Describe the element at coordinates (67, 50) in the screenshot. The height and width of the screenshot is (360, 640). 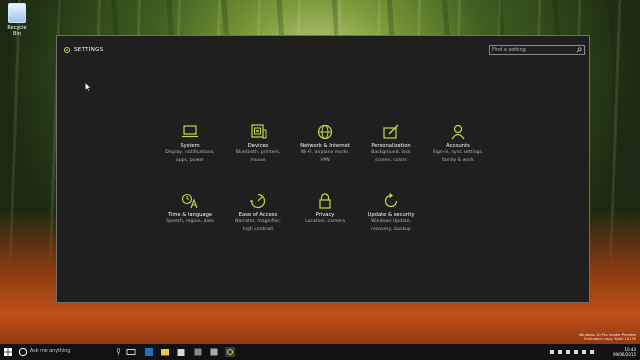
I see `gear-icon` at that location.